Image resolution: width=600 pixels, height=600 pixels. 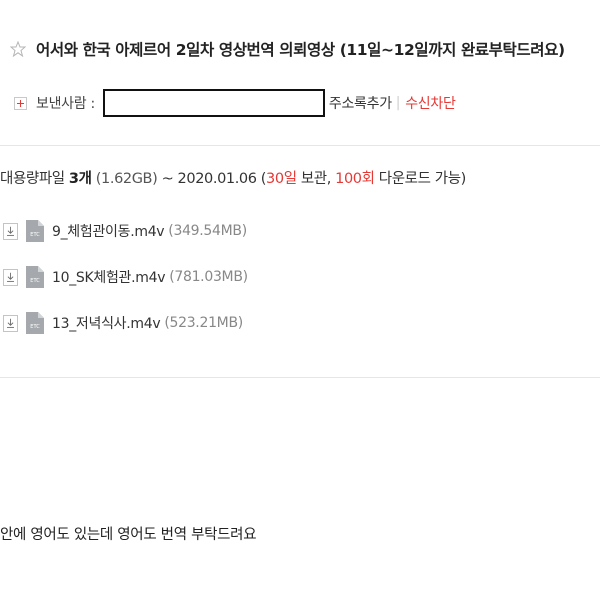 I want to click on attachment-item: ETC 9_체험관이동.m4v (349.54MB), so click(x=125, y=231).